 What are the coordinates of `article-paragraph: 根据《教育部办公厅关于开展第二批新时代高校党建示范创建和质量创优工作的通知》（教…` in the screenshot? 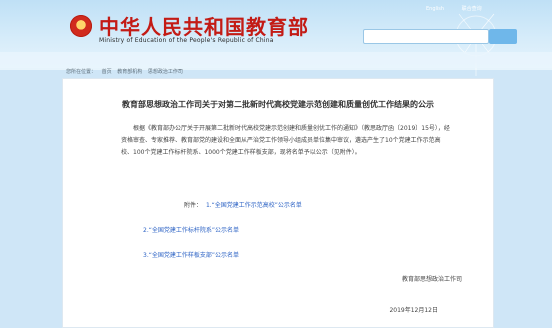 It's located at (285, 140).